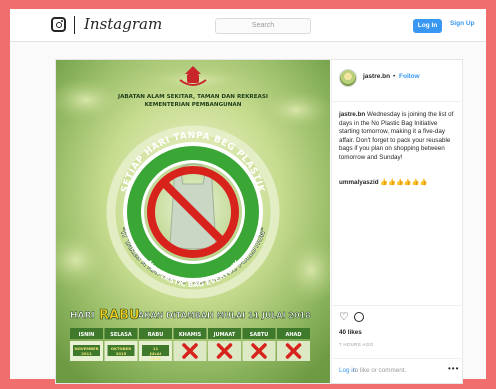  What do you see at coordinates (119, 315) in the screenshot?
I see `headline-day: RABU` at bounding box center [119, 315].